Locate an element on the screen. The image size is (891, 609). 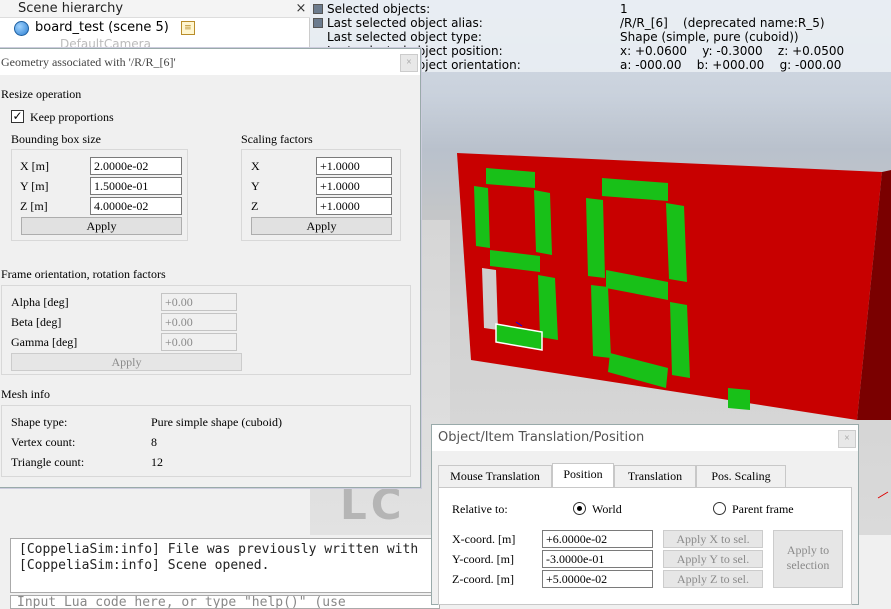
tab-mouse-translation: Mouse Translation is located at coordinates (495, 476).